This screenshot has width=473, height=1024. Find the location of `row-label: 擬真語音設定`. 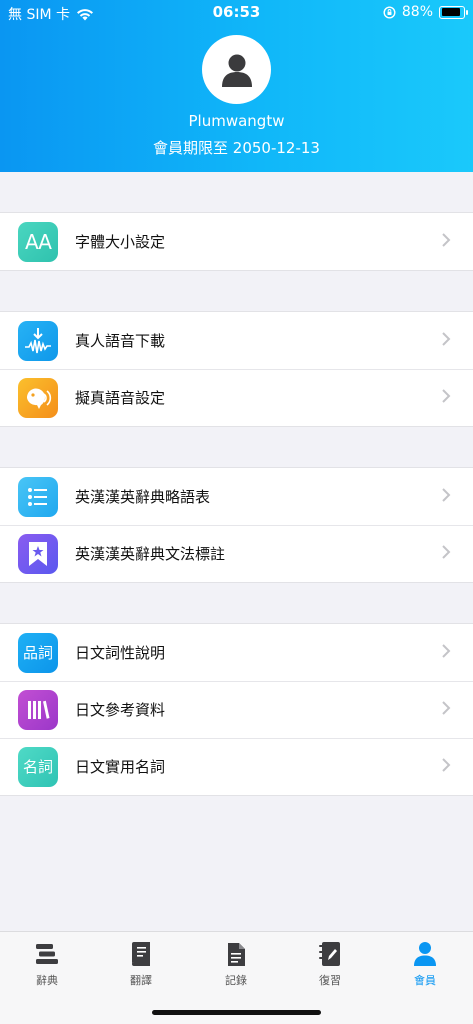

row-label: 擬真語音設定 is located at coordinates (120, 398).